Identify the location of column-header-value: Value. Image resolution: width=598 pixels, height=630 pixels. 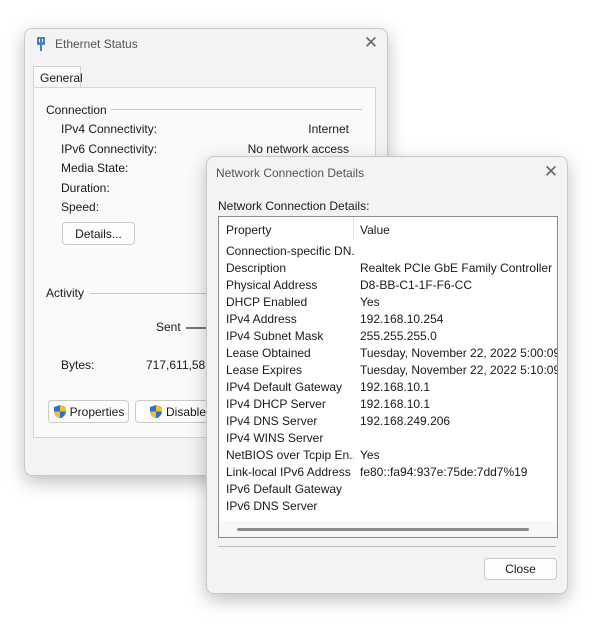
(375, 230).